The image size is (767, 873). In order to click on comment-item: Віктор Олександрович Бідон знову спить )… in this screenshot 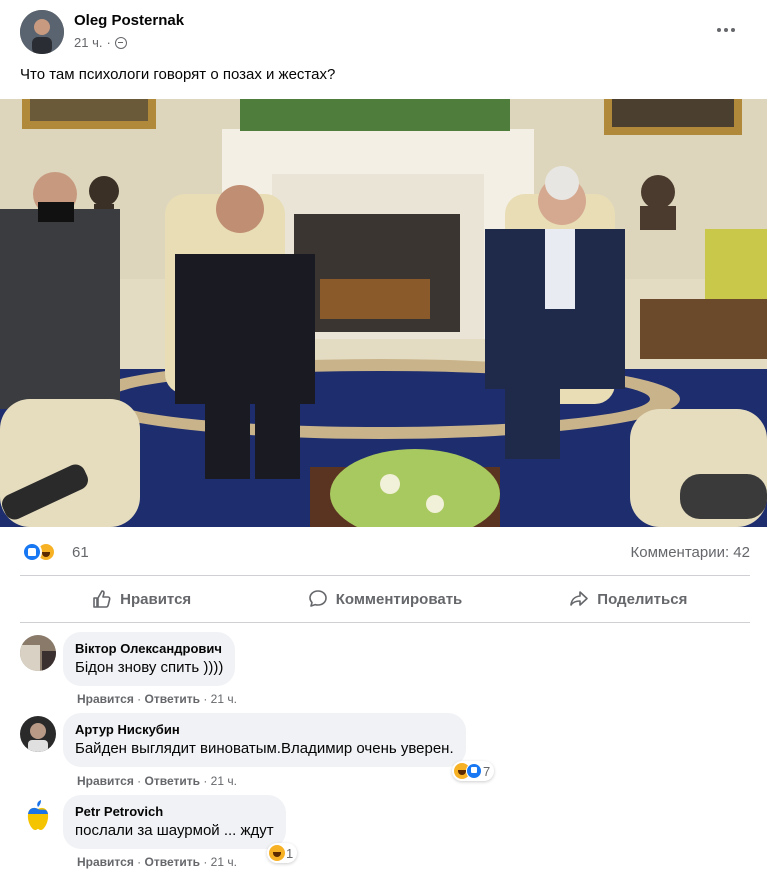, I will do `click(385, 670)`.